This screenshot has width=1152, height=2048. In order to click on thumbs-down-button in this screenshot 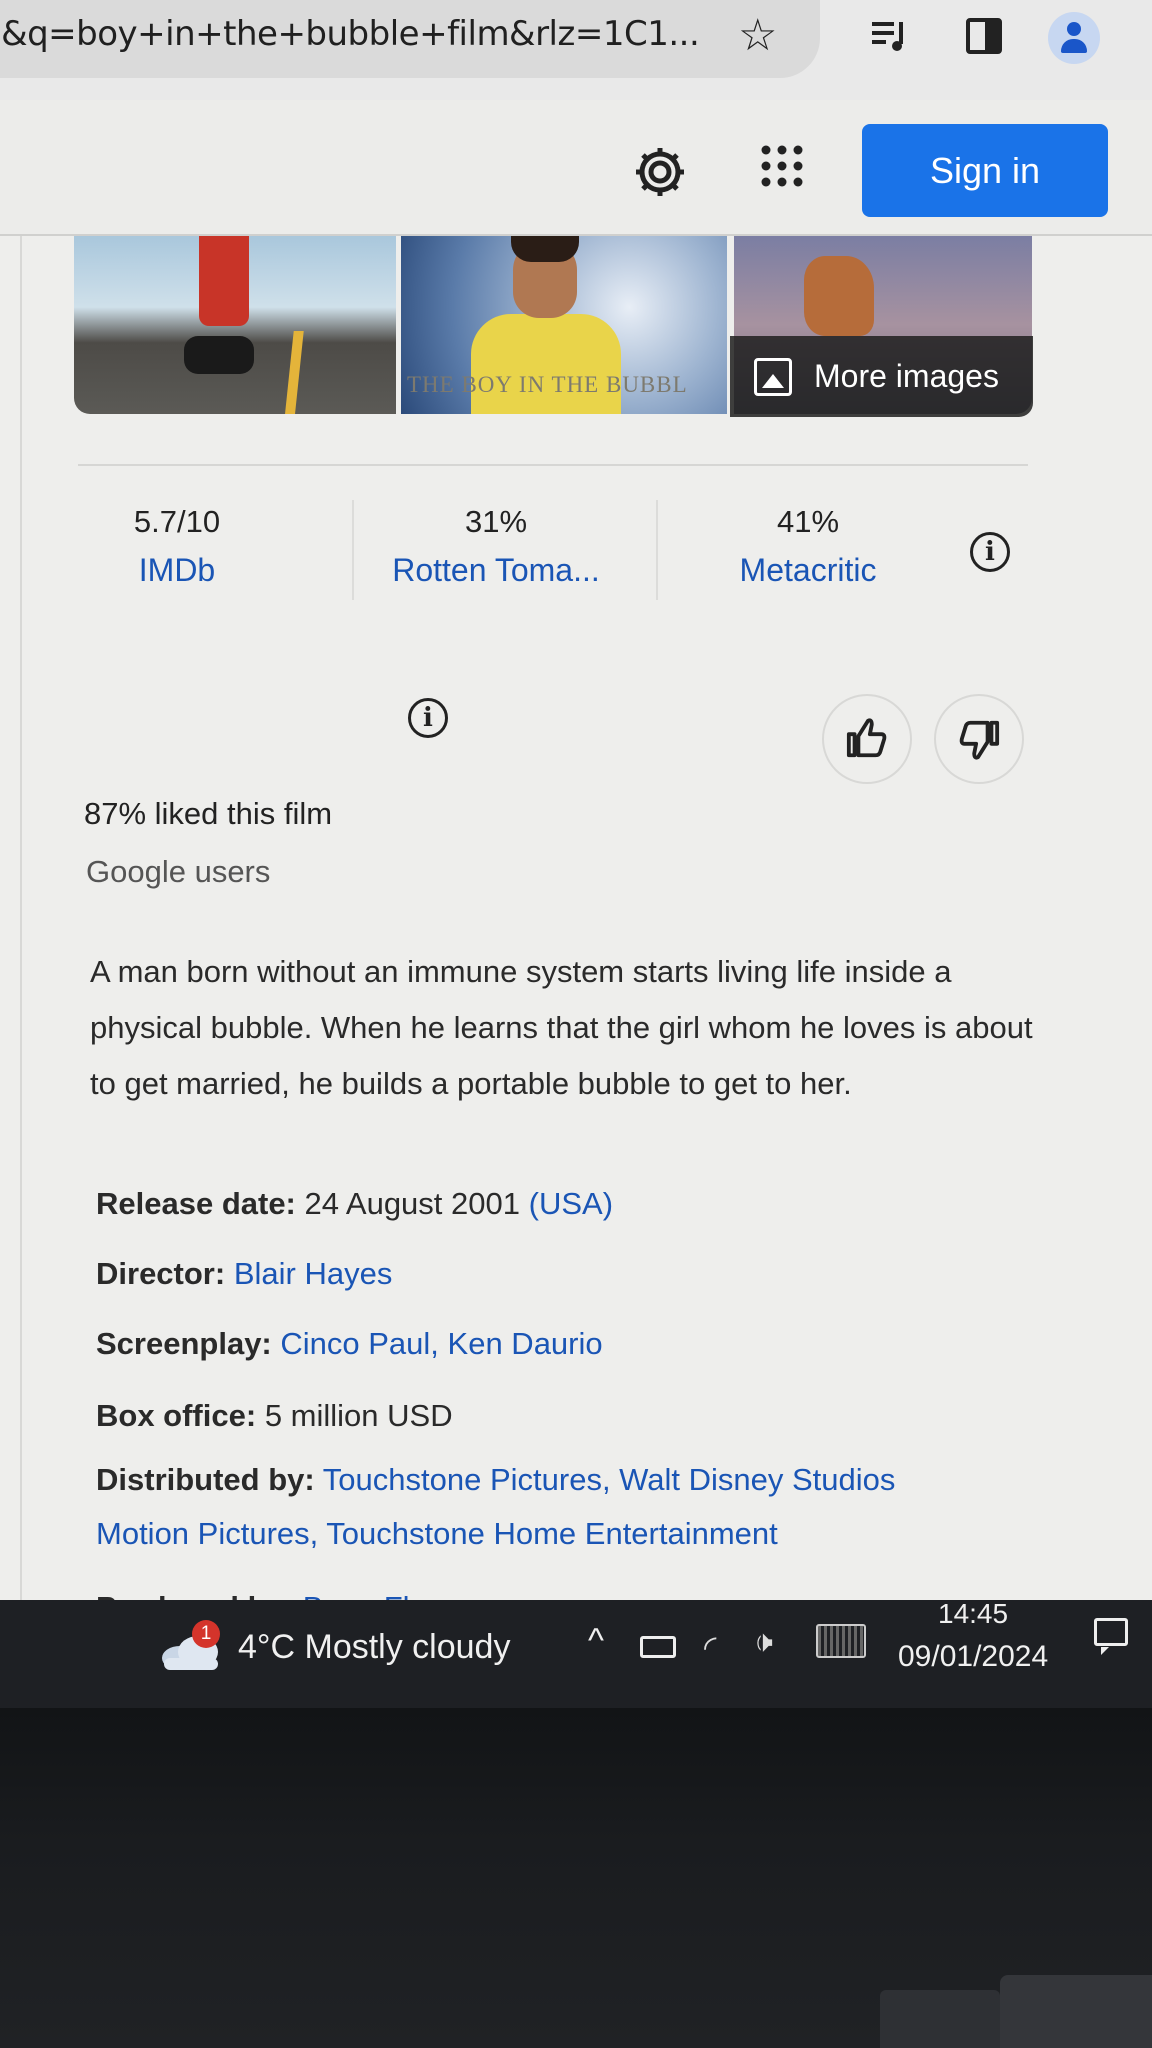, I will do `click(979, 739)`.